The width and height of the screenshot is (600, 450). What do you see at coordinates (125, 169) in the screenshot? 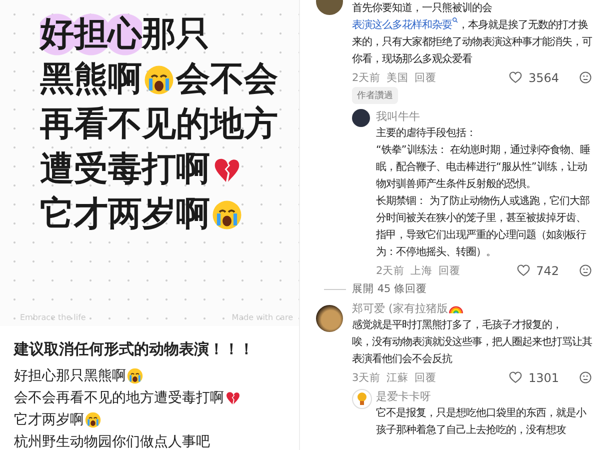
I see `title-text: 遭受毒打啊` at bounding box center [125, 169].